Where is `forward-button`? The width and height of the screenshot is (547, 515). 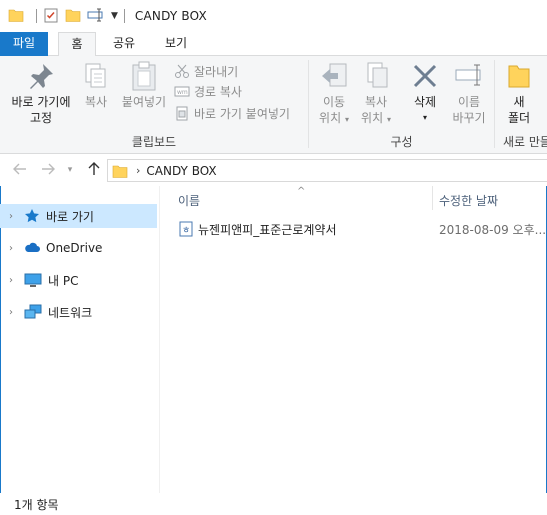
forward-button is located at coordinates (48, 170).